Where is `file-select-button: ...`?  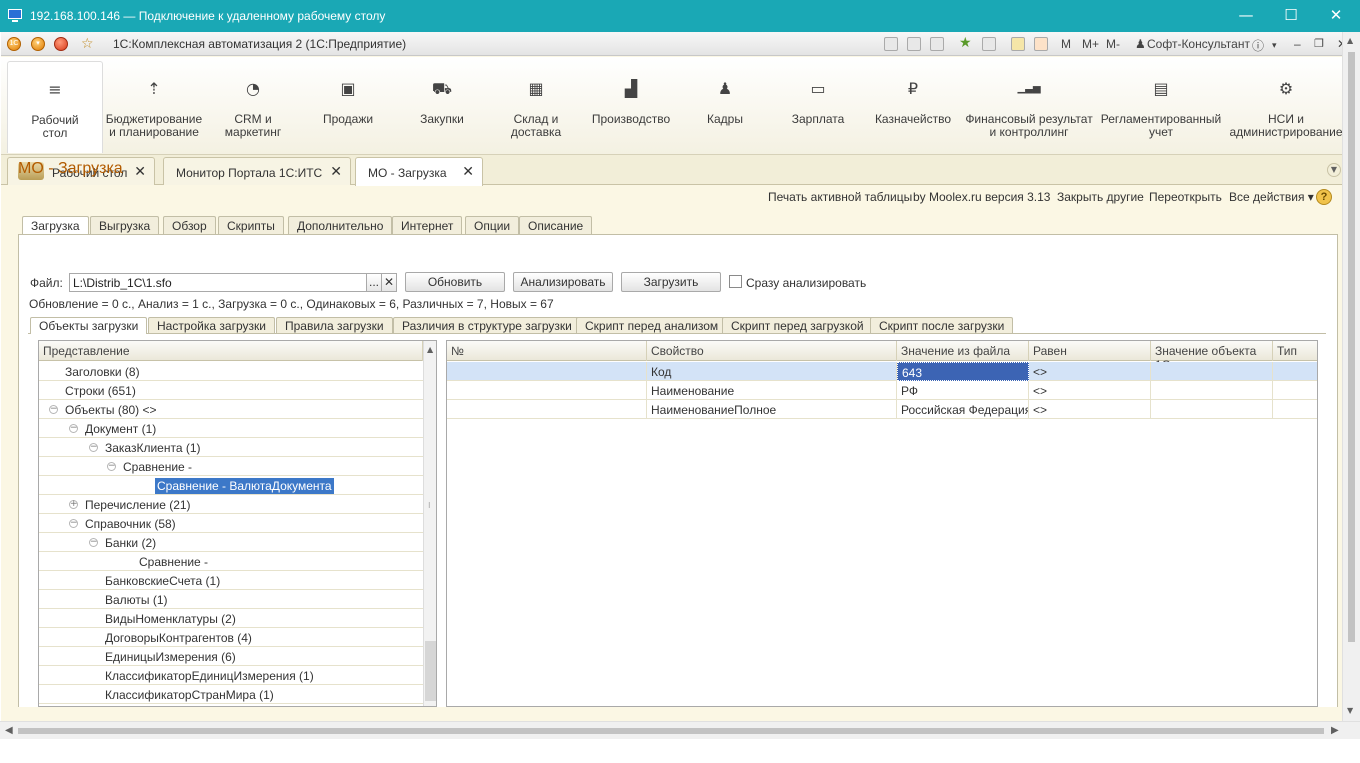 file-select-button: ... is located at coordinates (374, 282).